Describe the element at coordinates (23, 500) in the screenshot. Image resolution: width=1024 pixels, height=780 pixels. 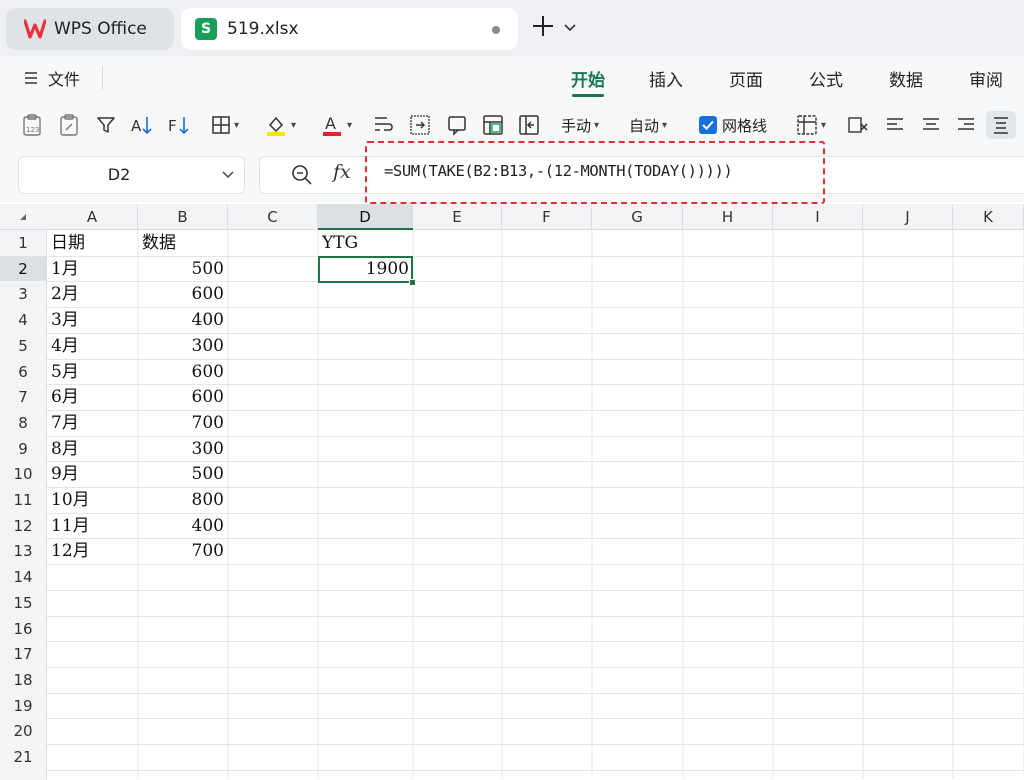
I see `row-header-11: 11` at that location.